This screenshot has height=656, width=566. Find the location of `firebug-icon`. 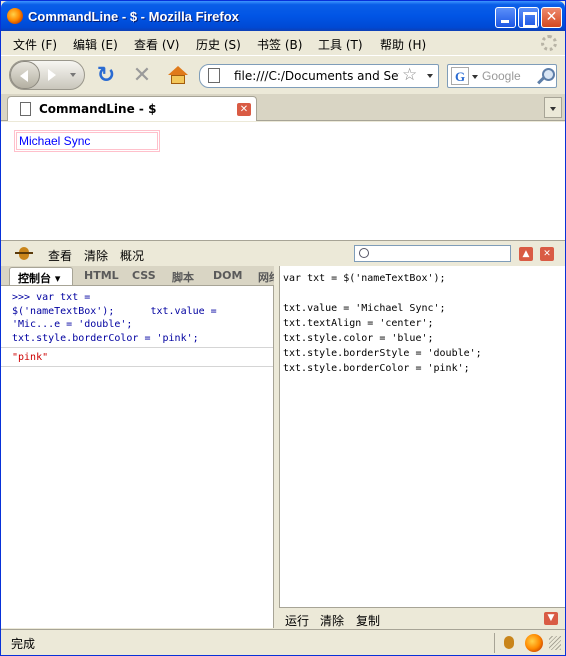

firebug-icon is located at coordinates (24, 253).